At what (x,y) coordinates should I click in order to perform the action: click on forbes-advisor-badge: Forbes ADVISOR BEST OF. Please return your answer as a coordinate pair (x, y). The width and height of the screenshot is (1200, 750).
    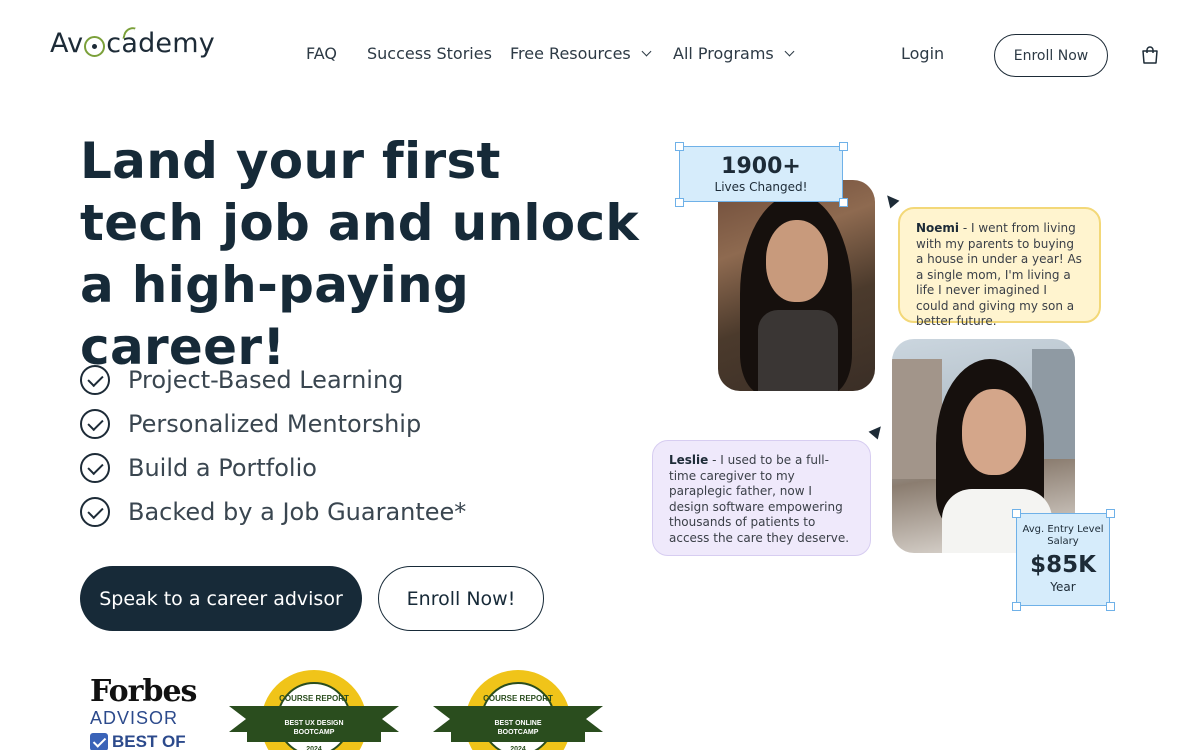
    Looking at the image, I should click on (145, 713).